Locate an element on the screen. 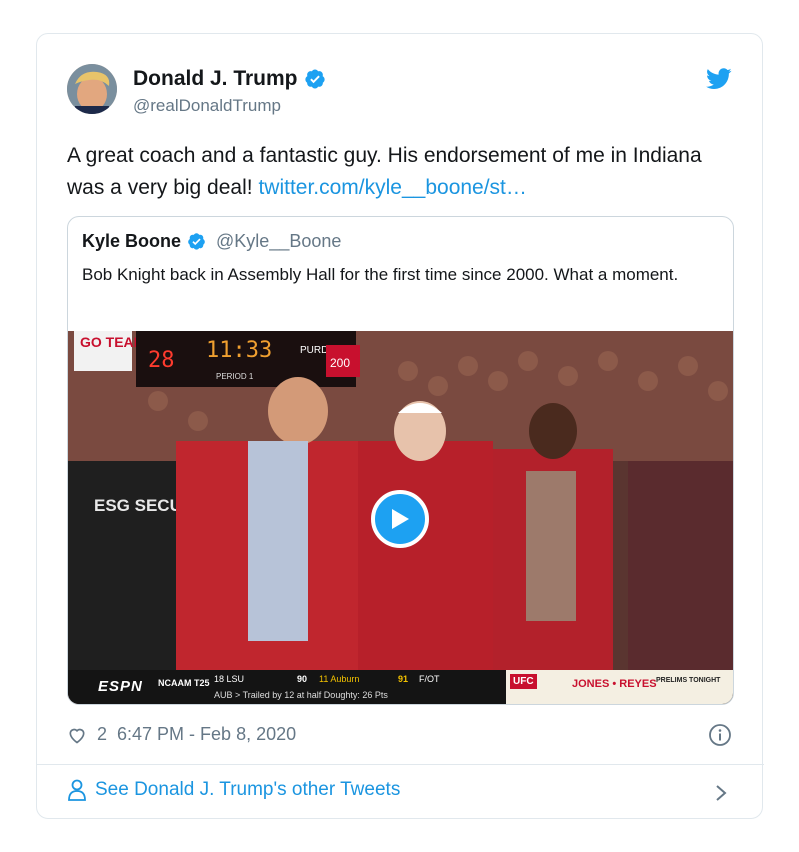 This screenshot has height=852, width=799. scoreboard-home-score: 28 is located at coordinates (161, 360).